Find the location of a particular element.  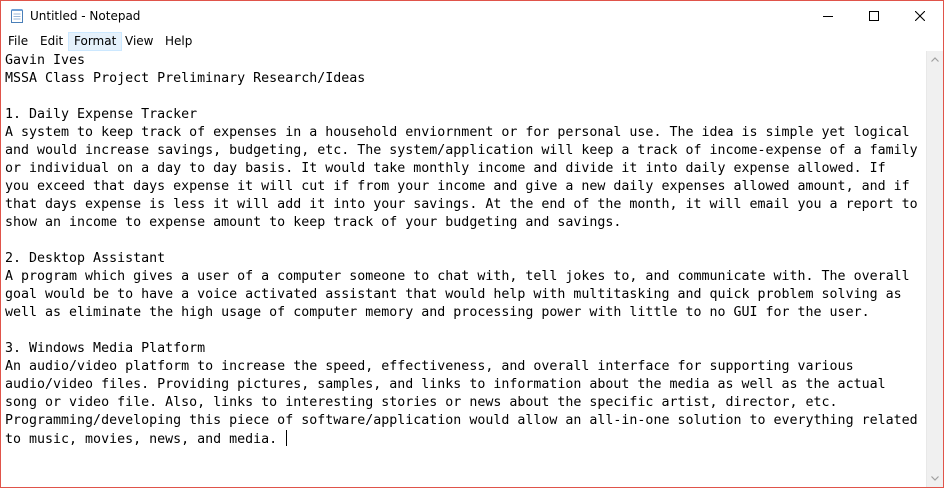

notepad-icon is located at coordinates (17, 15).